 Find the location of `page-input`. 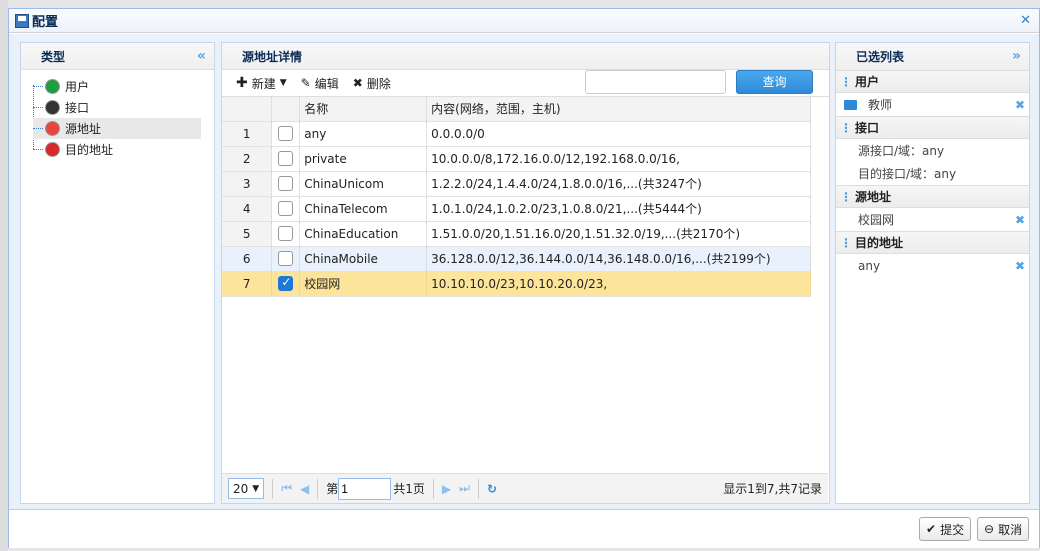

page-input is located at coordinates (365, 488).